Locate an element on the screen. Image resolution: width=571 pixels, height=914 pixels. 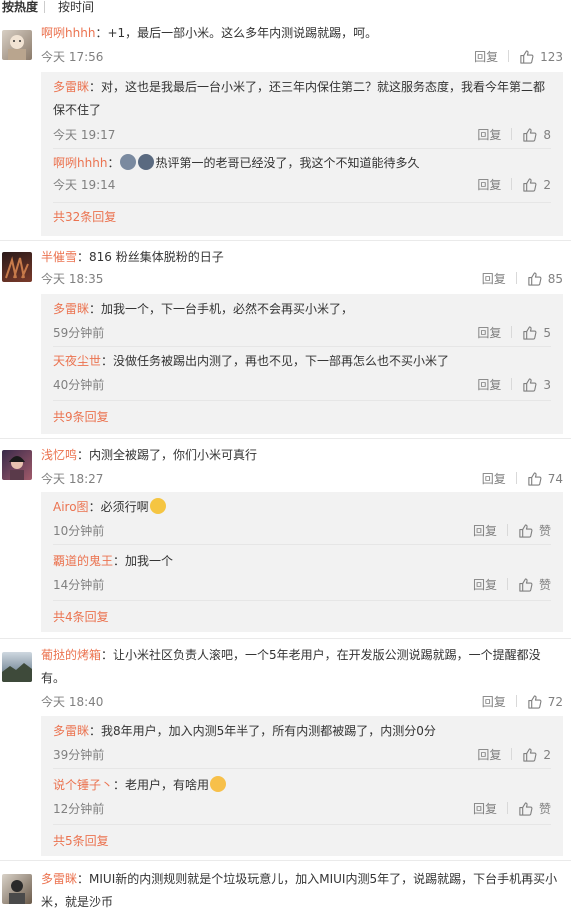
comment-content: ：让小米社区负责人滚吧，一个5年老用户，在开发版公测说踢就踢，一个提醒都没有。 is located at coordinates (291, 666).